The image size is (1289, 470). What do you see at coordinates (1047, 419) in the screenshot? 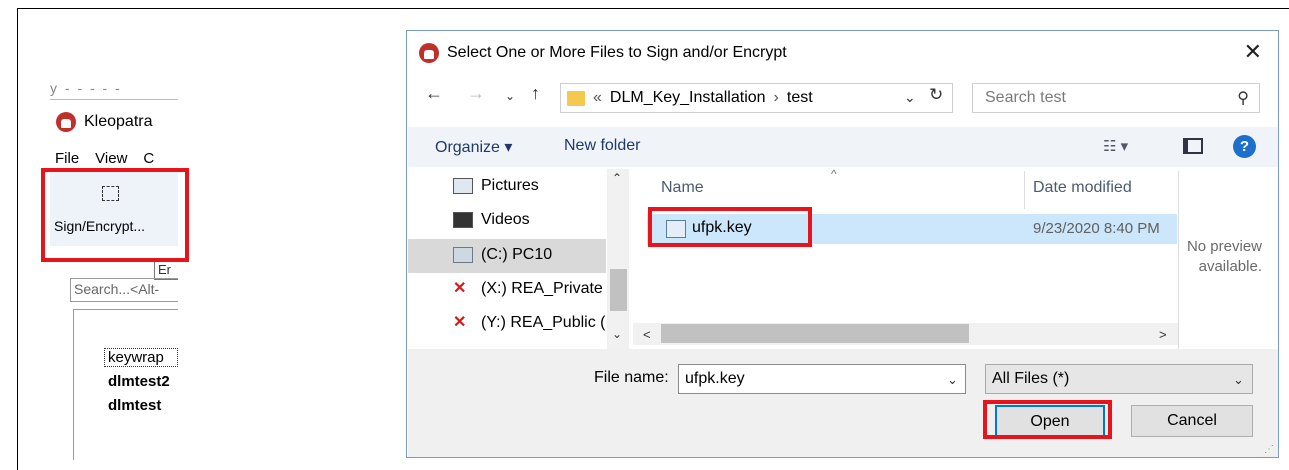
I see `open-highlight` at bounding box center [1047, 419].